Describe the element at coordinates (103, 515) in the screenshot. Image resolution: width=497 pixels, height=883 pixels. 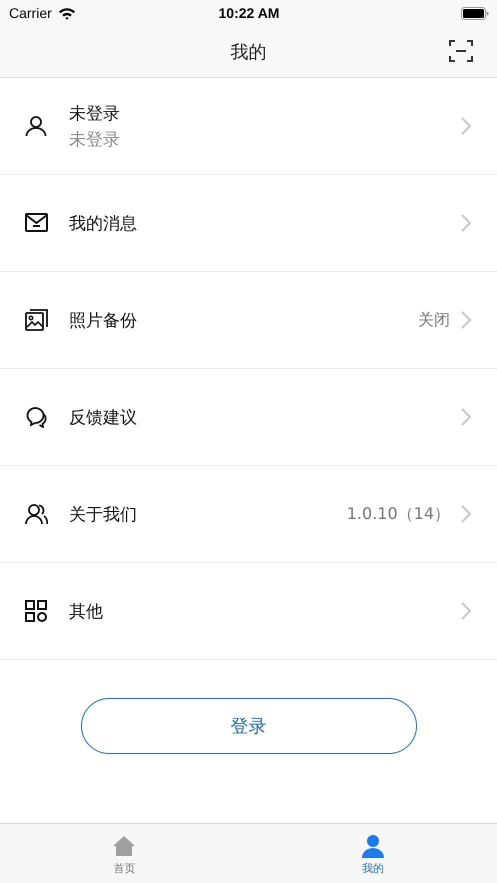
I see `menu-label: 关于我们` at that location.